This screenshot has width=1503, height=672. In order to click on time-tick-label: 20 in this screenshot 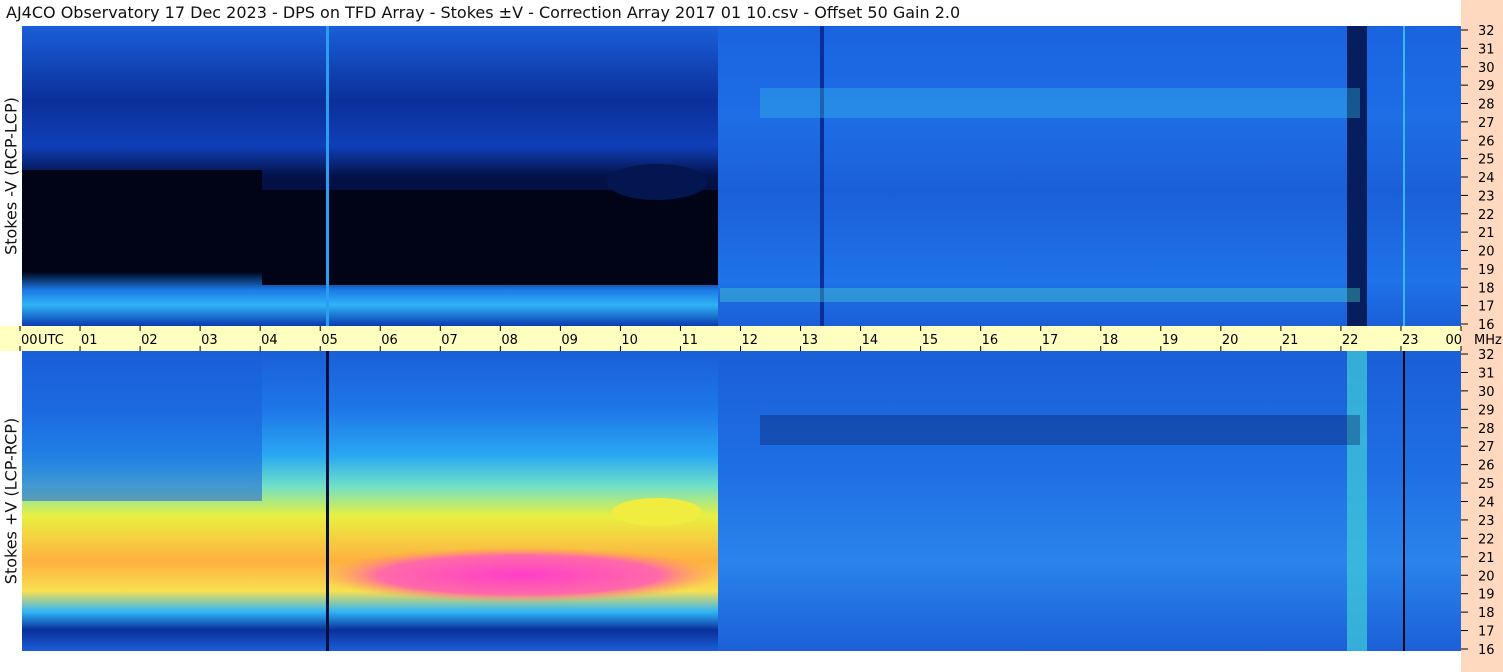, I will do `click(1230, 340)`.